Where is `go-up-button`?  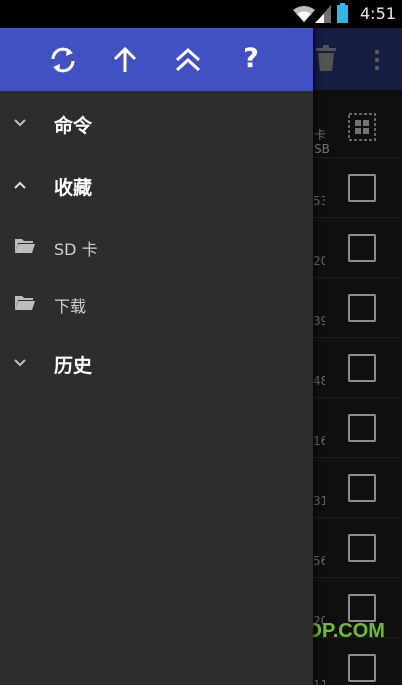
go-up-button is located at coordinates (125, 60).